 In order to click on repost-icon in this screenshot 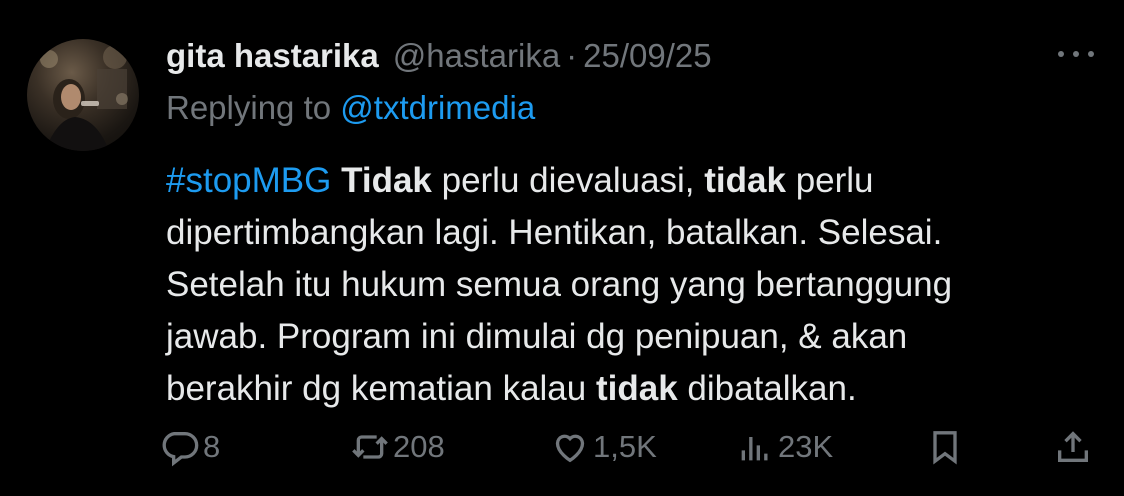, I will do `click(370, 447)`.